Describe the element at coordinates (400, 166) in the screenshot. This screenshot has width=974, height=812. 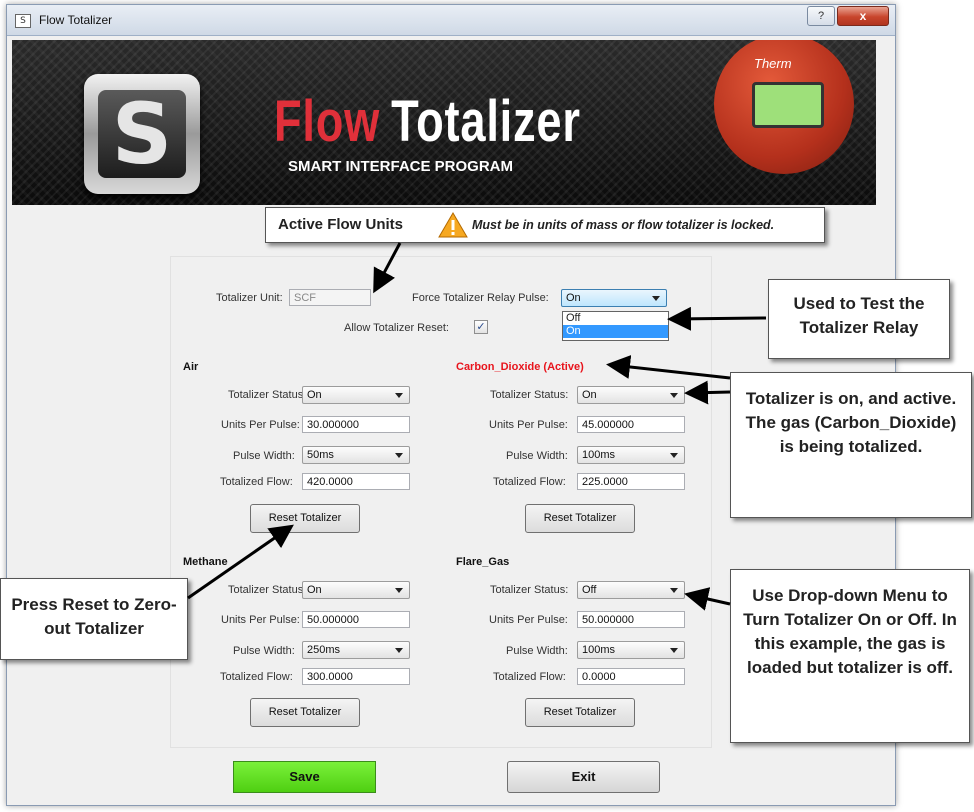
I see `banner-subtitle: SMART INTERFACE PROGRAM` at that location.